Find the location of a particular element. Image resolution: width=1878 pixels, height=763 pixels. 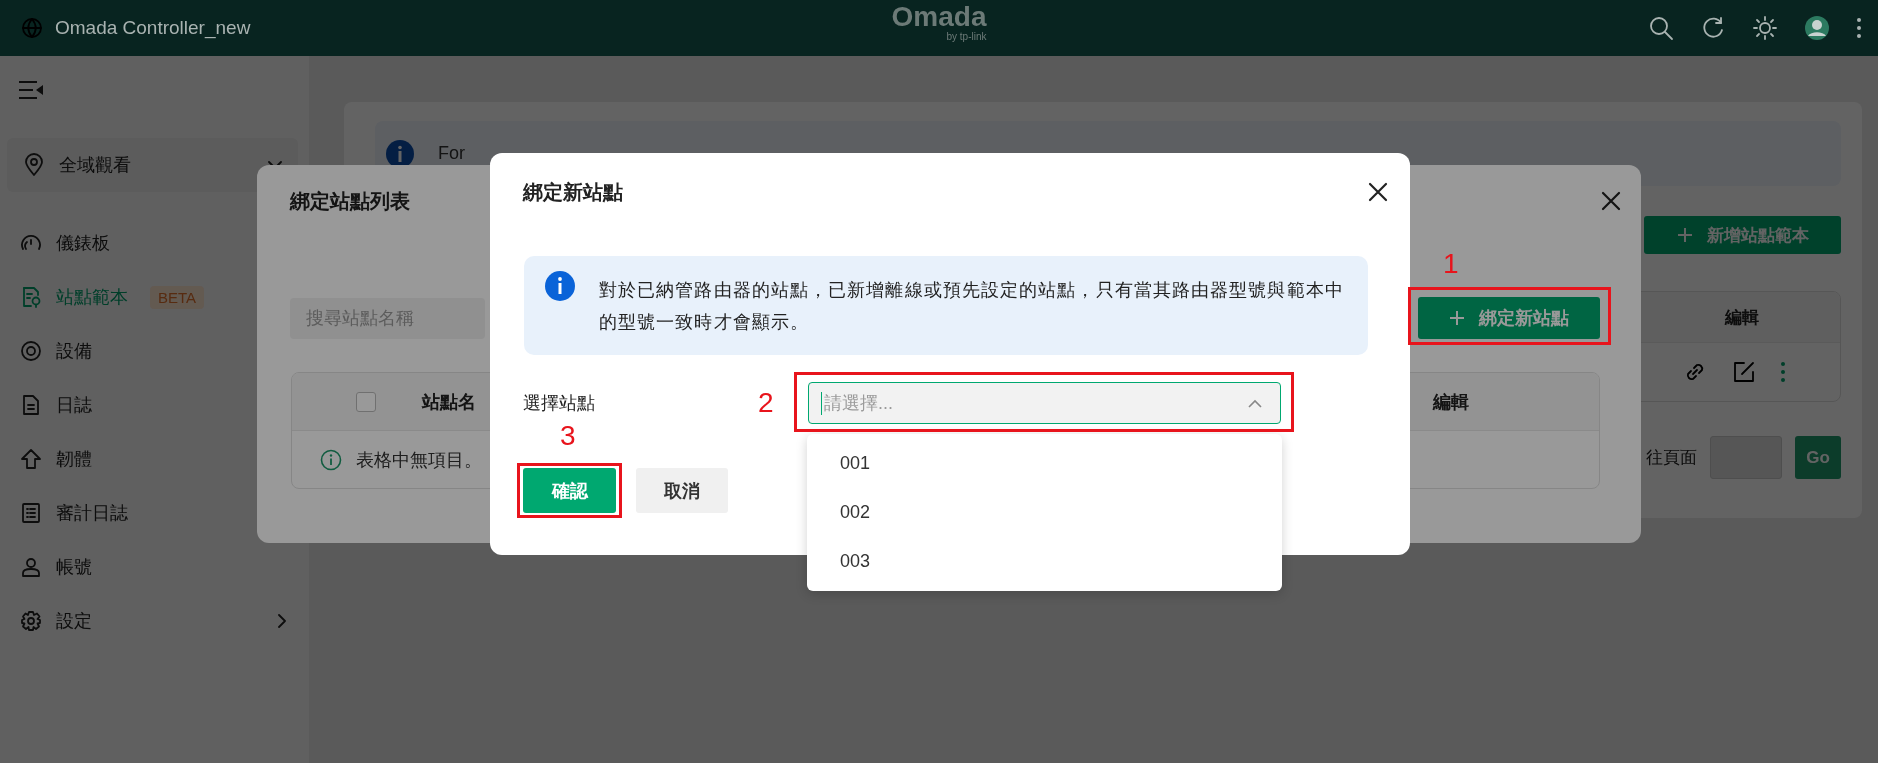

column-header: 站點名 is located at coordinates (449, 402).